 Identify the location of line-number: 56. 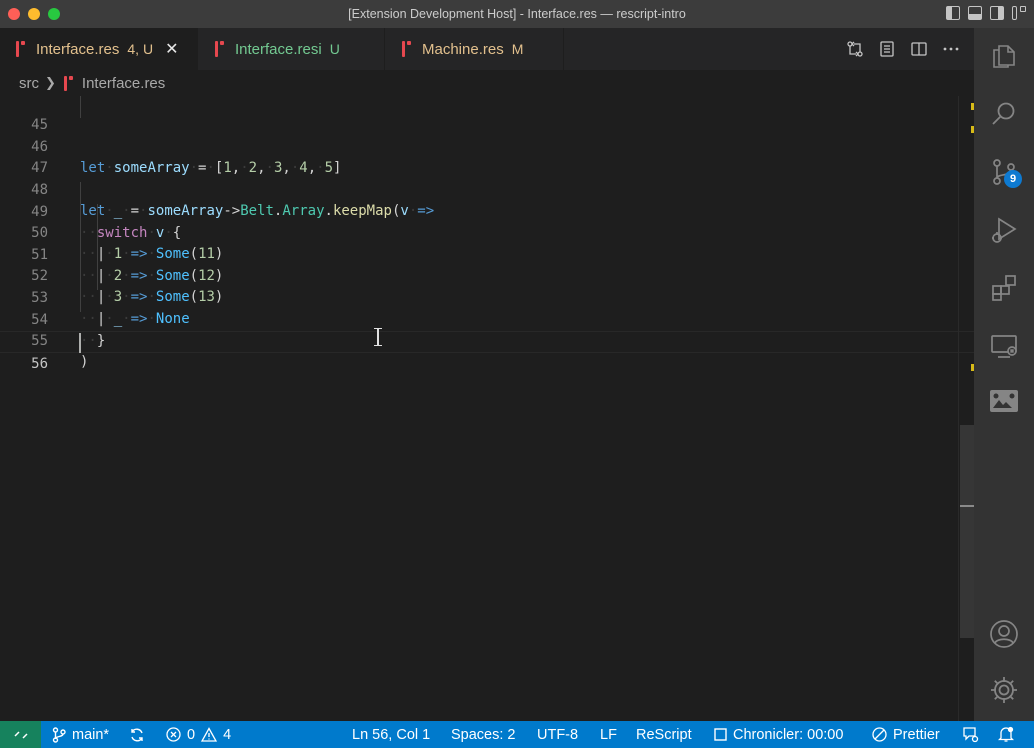
(39, 363).